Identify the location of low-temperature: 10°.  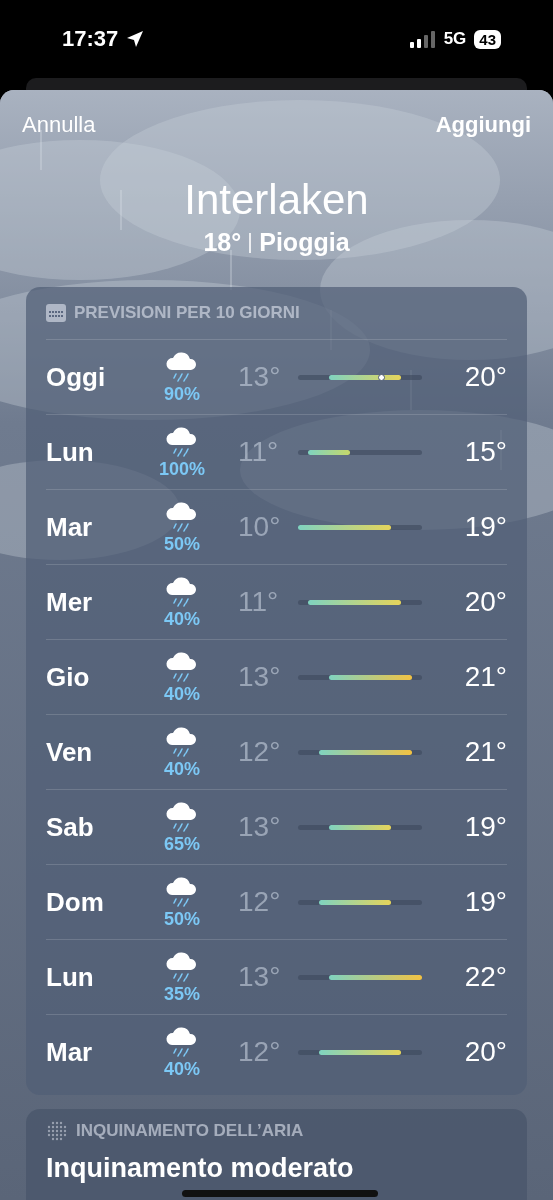
(260, 527).